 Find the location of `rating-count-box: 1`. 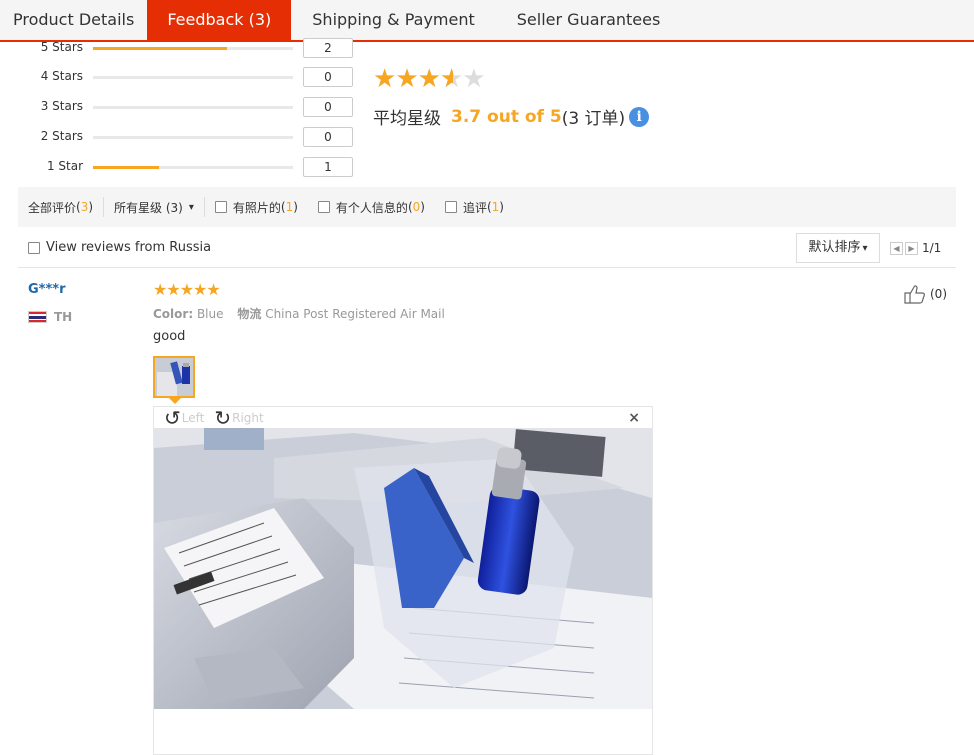

rating-count-box: 1 is located at coordinates (328, 167).